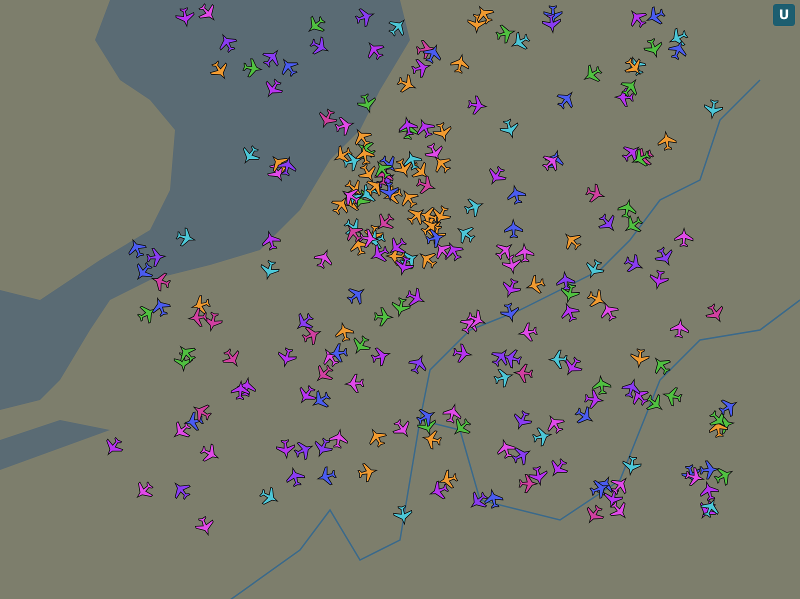  I want to click on toolbar-button: U, so click(784, 15).